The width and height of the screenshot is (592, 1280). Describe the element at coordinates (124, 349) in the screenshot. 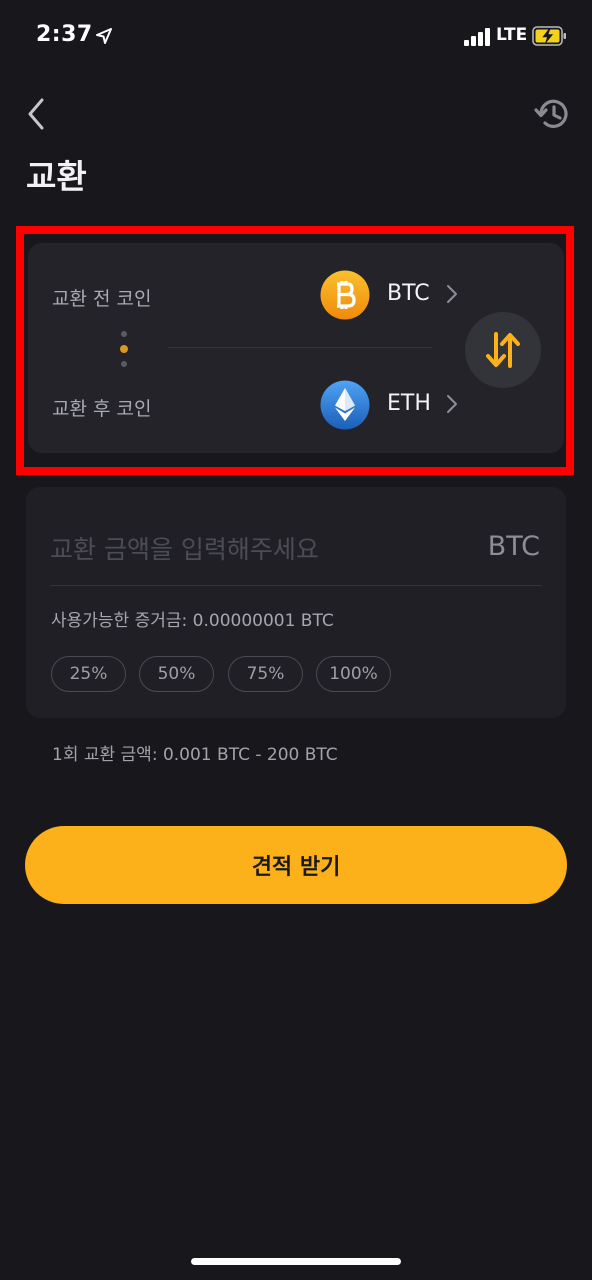

I see `connector-dots-icon` at that location.